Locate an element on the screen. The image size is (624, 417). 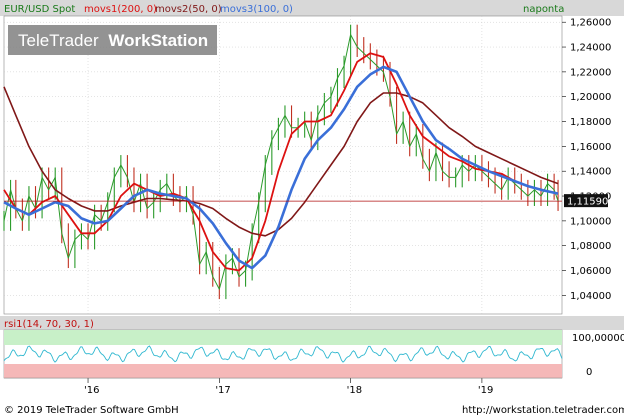
y-tick-label: 1,16000 is located at coordinates (590, 147).